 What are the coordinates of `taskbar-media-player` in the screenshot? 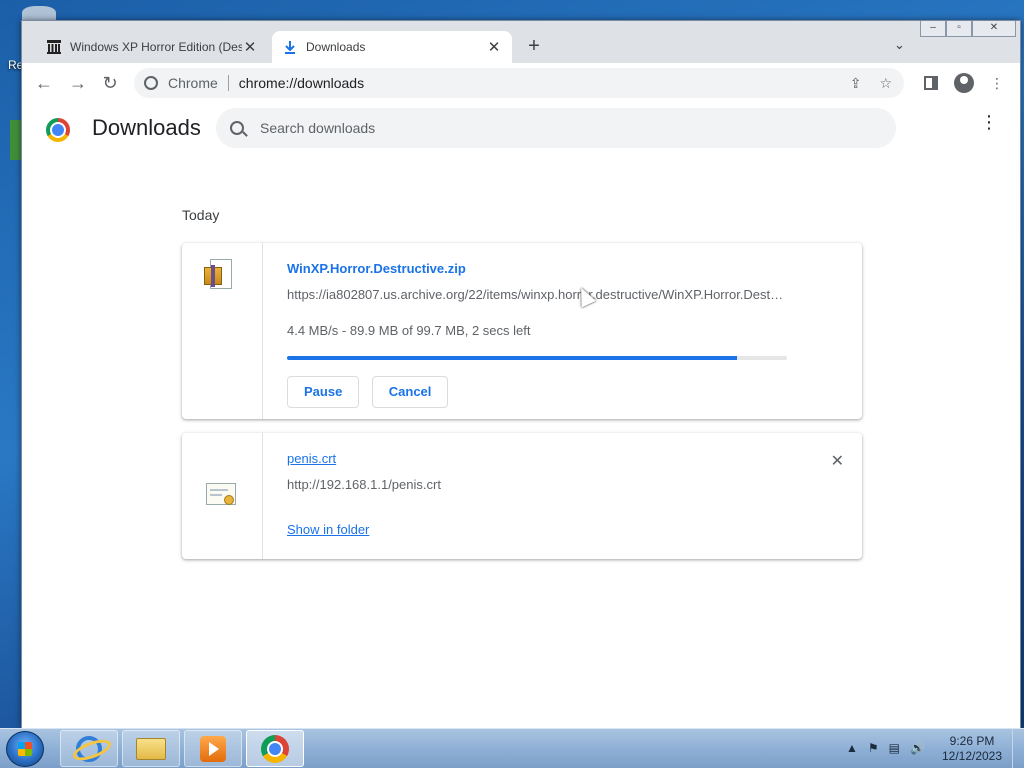 It's located at (213, 748).